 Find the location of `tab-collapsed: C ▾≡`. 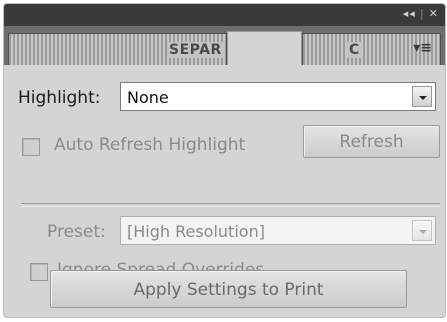

tab-collapsed: C ▾≡ is located at coordinates (371, 49).